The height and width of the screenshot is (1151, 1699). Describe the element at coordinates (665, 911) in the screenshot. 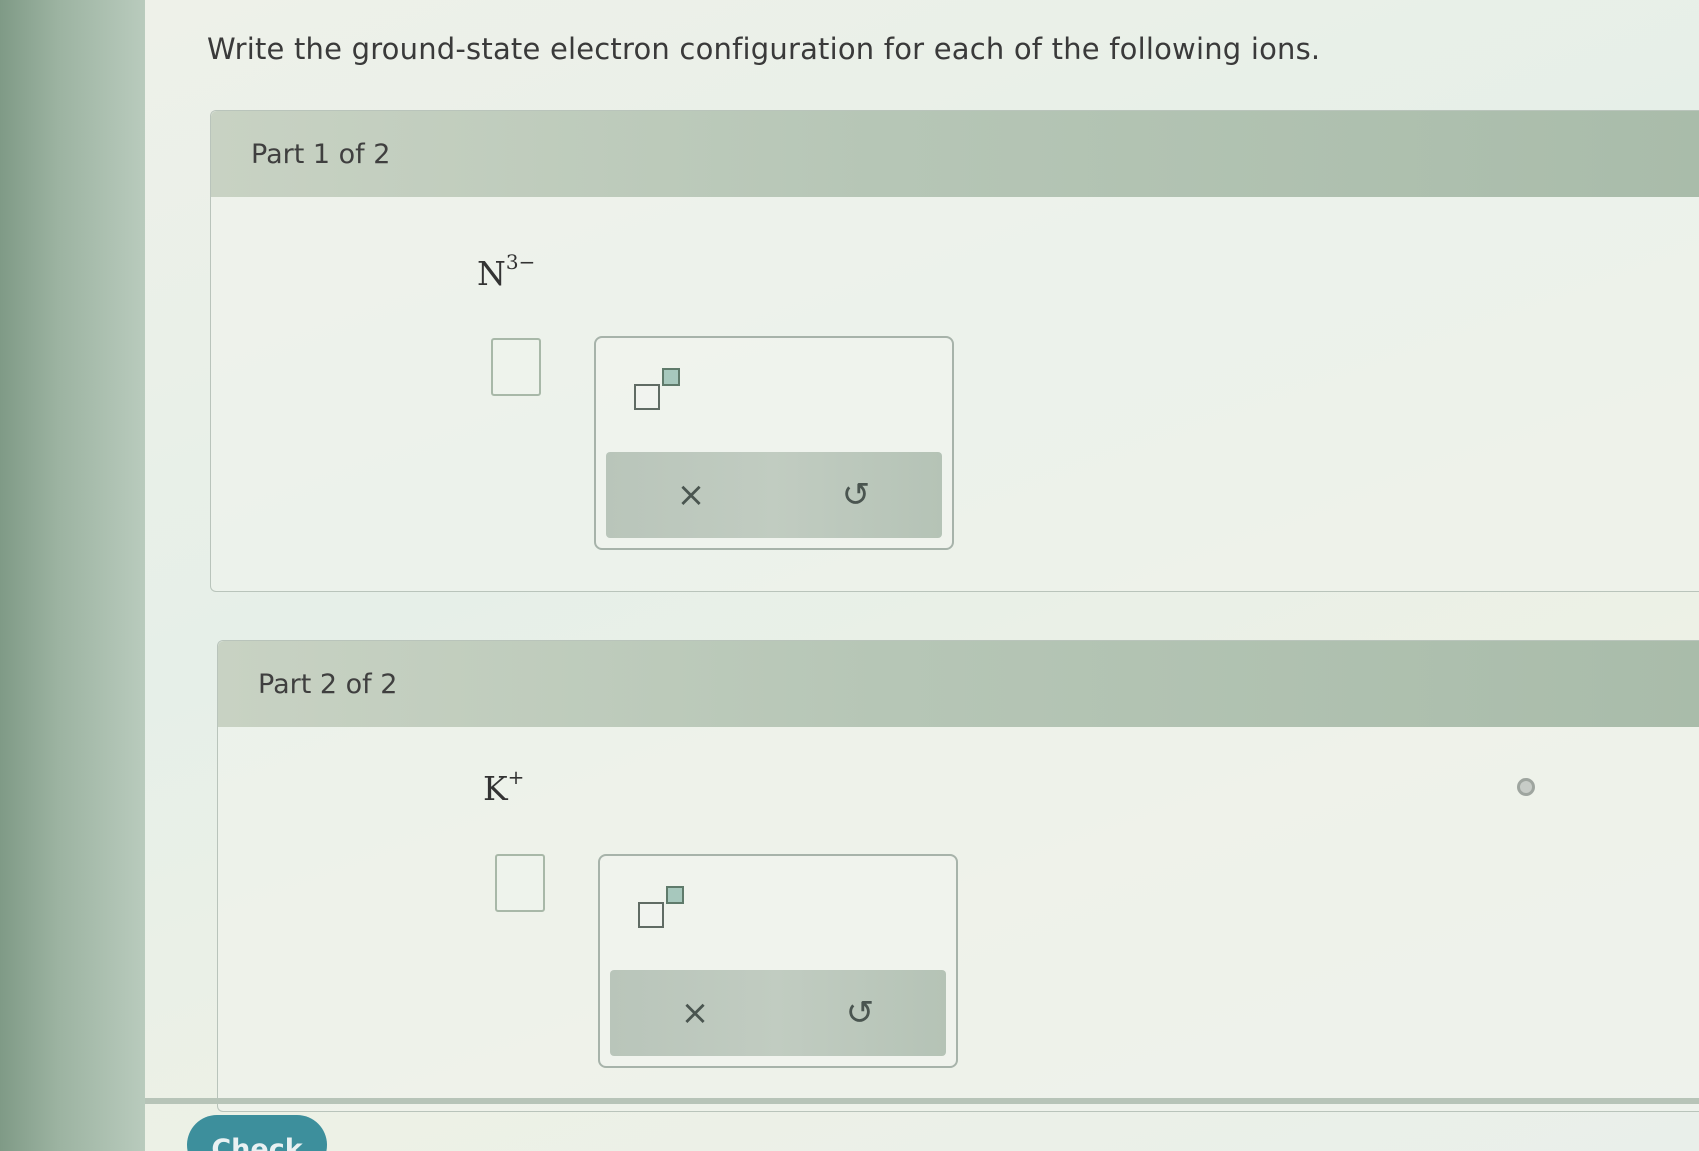

I see `part-2-superscript-button` at that location.